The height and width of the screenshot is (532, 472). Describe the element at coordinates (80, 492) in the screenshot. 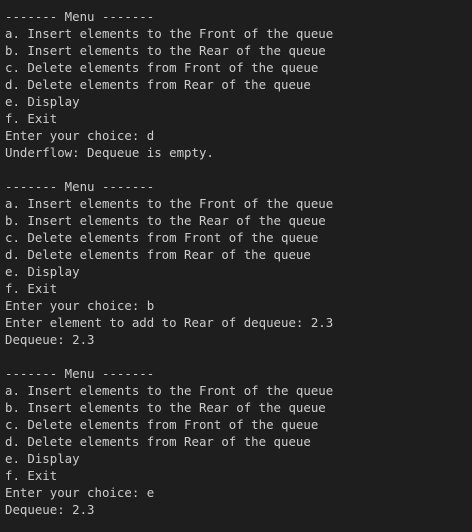

I see `choice-prompt-line: Enter your choice: e` at that location.